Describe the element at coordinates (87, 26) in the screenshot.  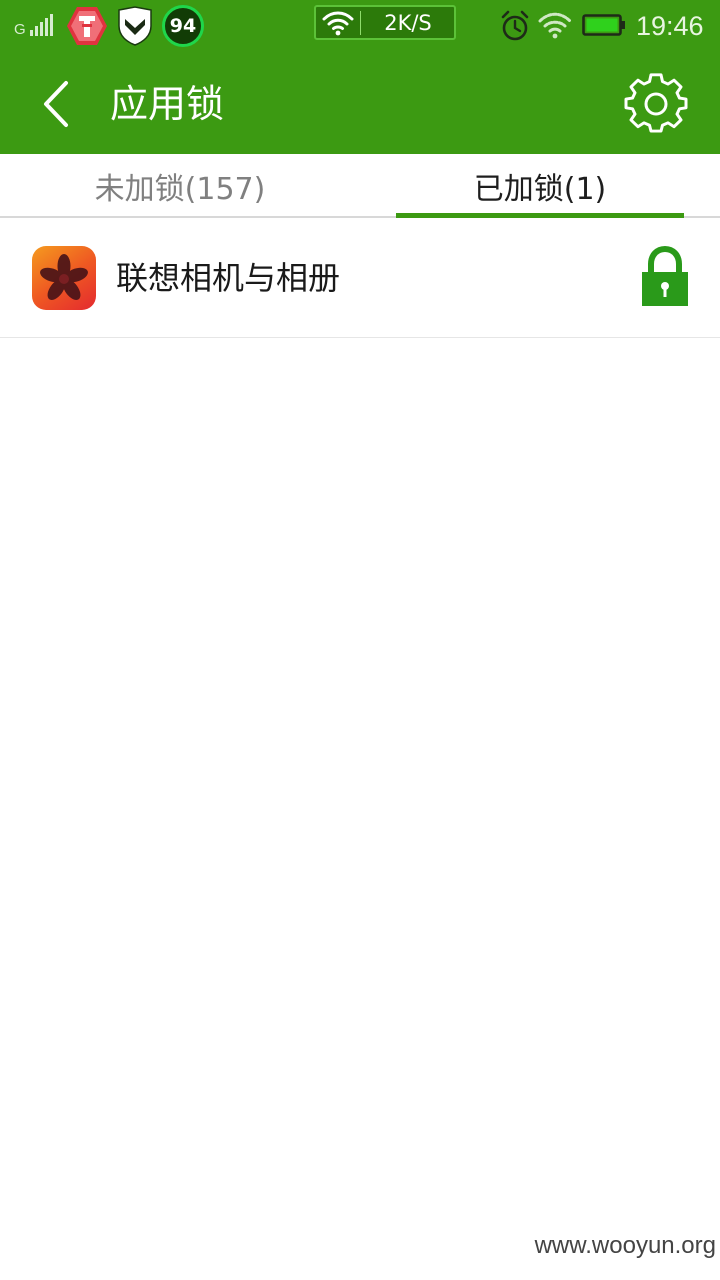
I see `app-notification-icon` at that location.